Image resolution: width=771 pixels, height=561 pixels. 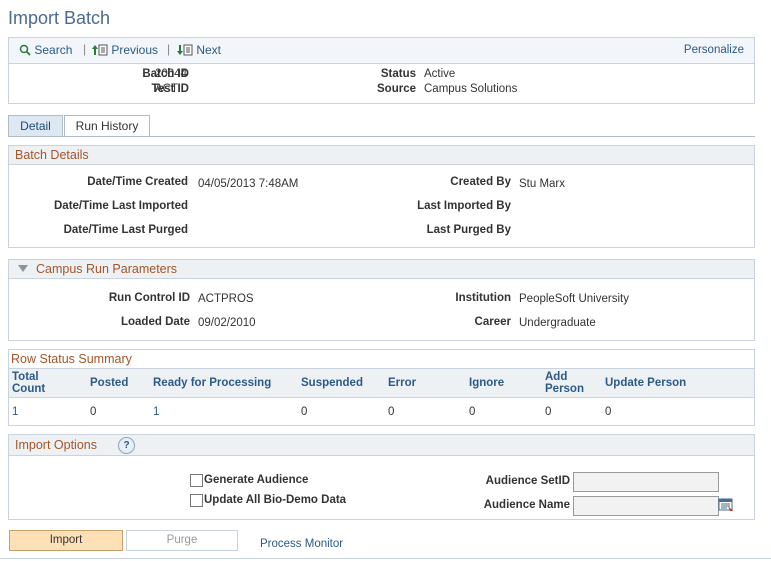 What do you see at coordinates (109, 383) in the screenshot?
I see `col-posted: Posted` at bounding box center [109, 383].